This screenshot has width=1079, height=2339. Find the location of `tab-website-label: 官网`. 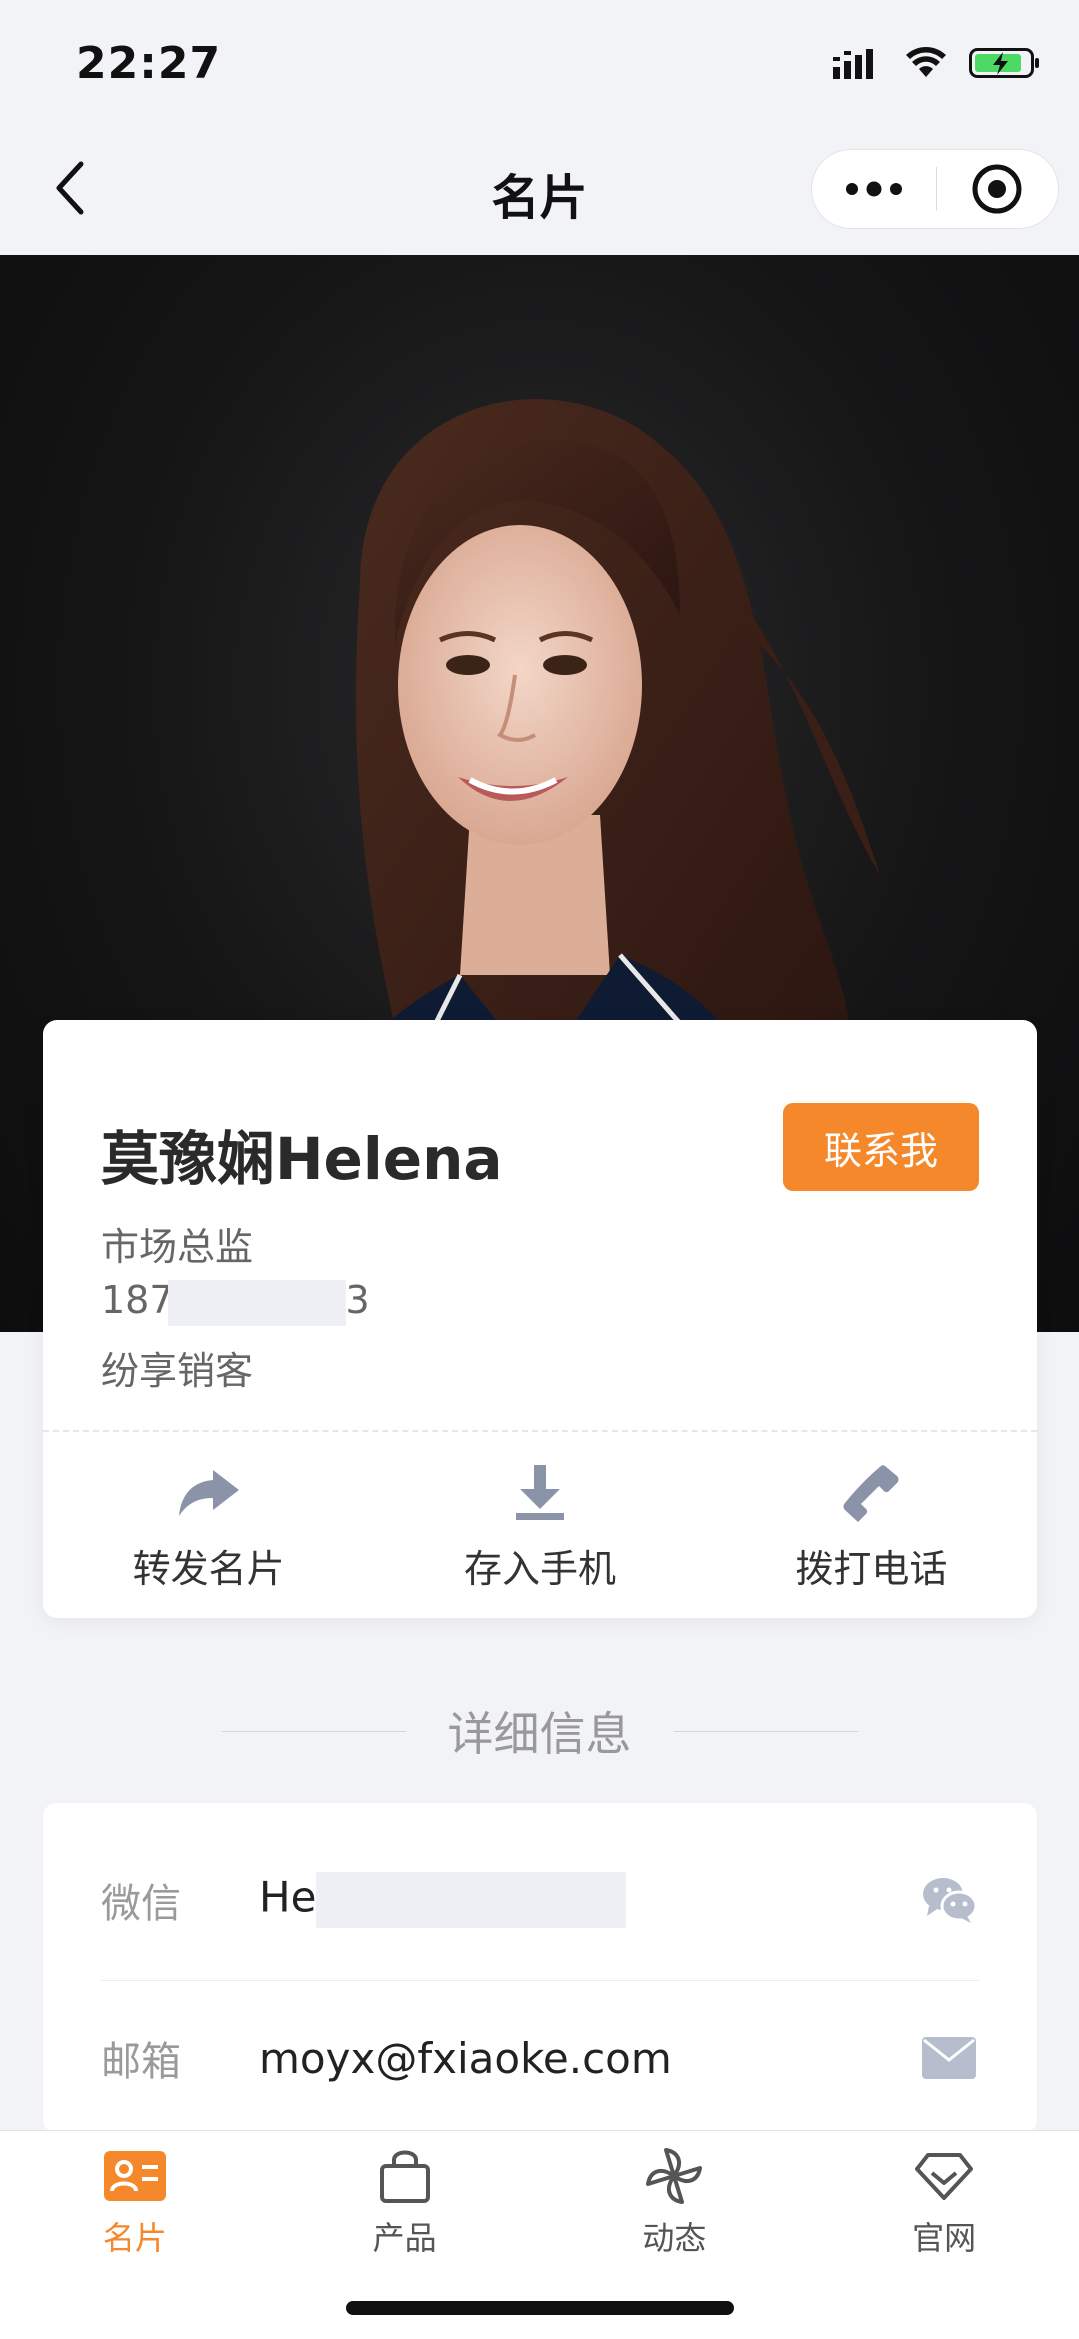

tab-website-label: 官网 is located at coordinates (944, 2238).